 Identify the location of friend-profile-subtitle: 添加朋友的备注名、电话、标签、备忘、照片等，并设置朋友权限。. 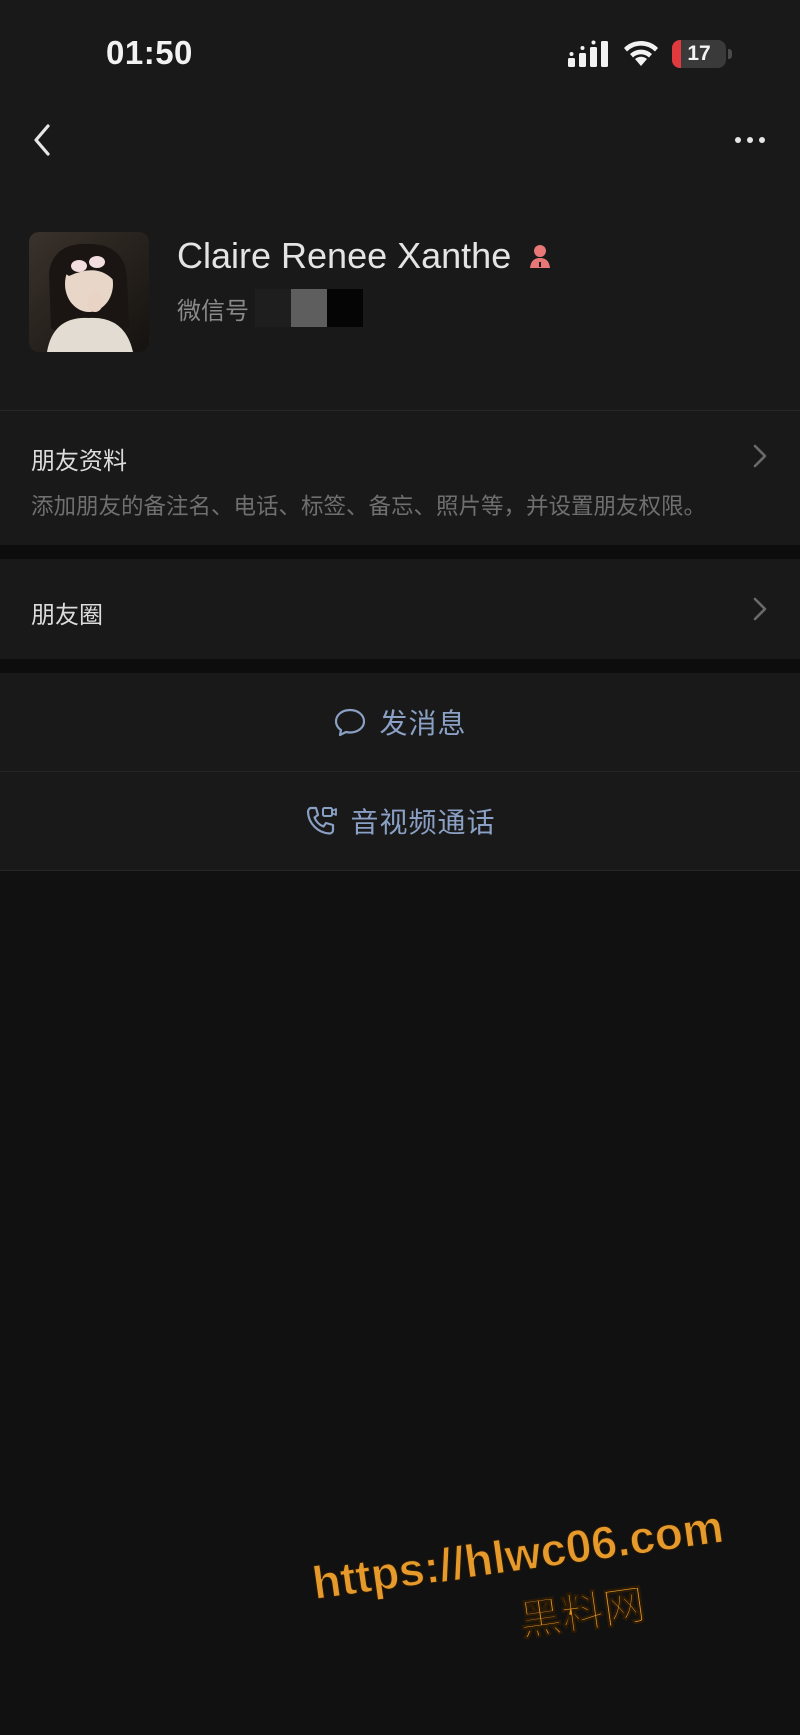
(369, 507).